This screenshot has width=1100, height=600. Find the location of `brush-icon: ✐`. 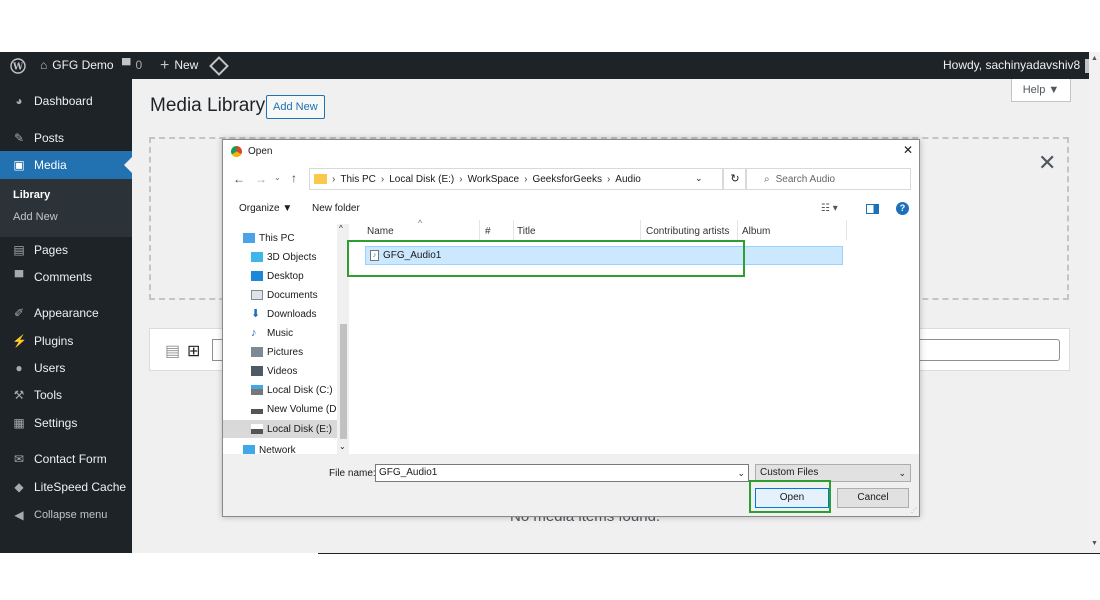

brush-icon: ✐ is located at coordinates (19, 313).